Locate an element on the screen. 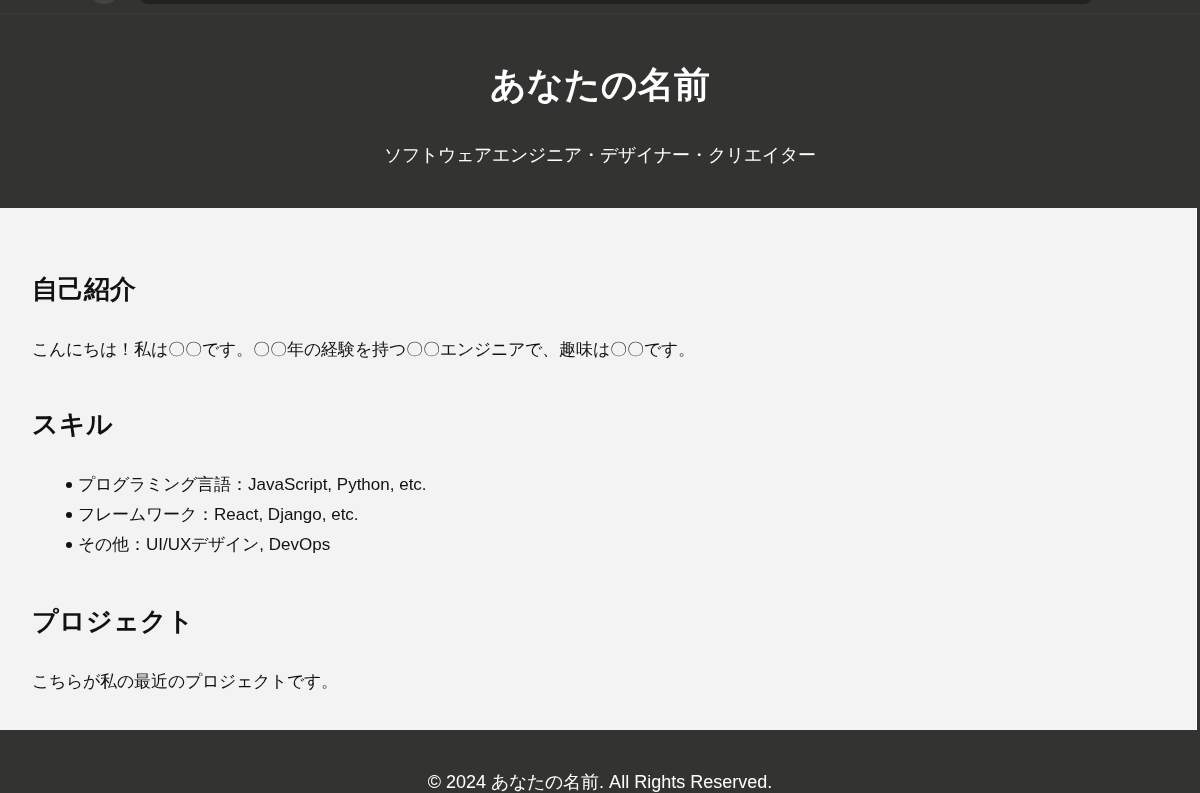 The image size is (1200, 793). skill-item: その他：UI/UXデザイン, DevOps is located at coordinates (204, 545).